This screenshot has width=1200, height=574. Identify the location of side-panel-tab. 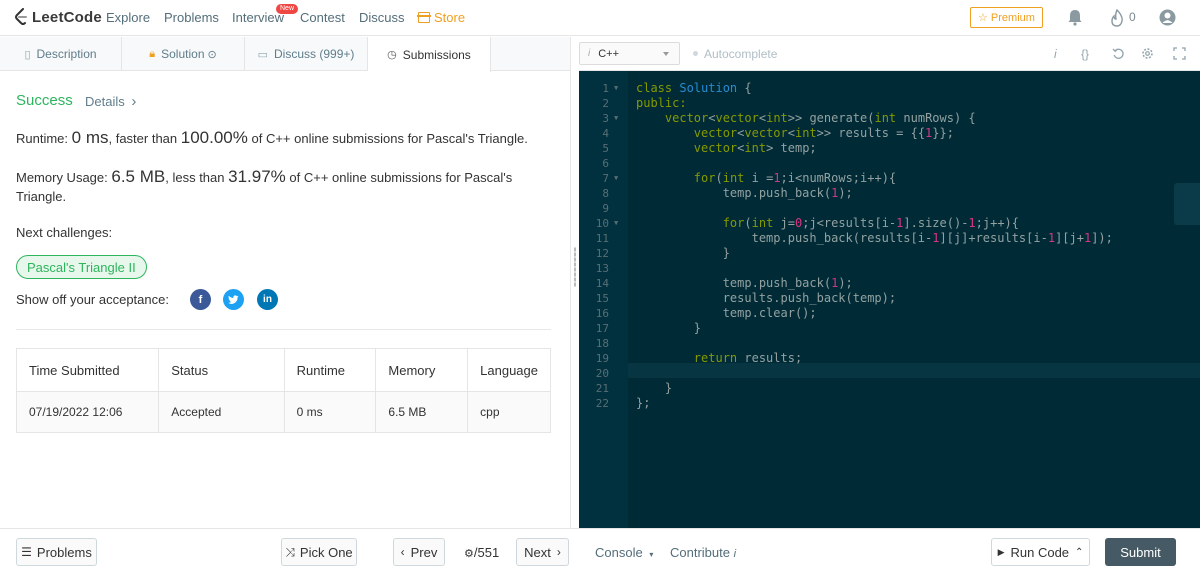
(1187, 204).